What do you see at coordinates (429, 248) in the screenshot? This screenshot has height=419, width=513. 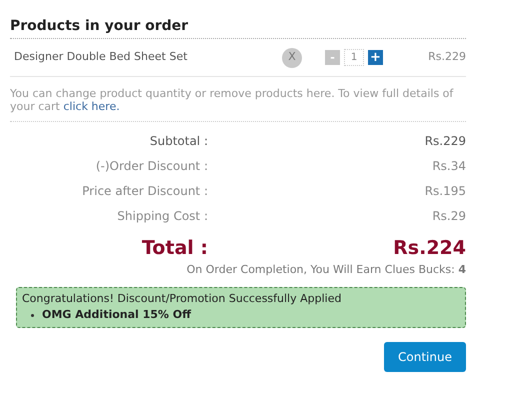 I see `total-value: Rs.224` at bounding box center [429, 248].